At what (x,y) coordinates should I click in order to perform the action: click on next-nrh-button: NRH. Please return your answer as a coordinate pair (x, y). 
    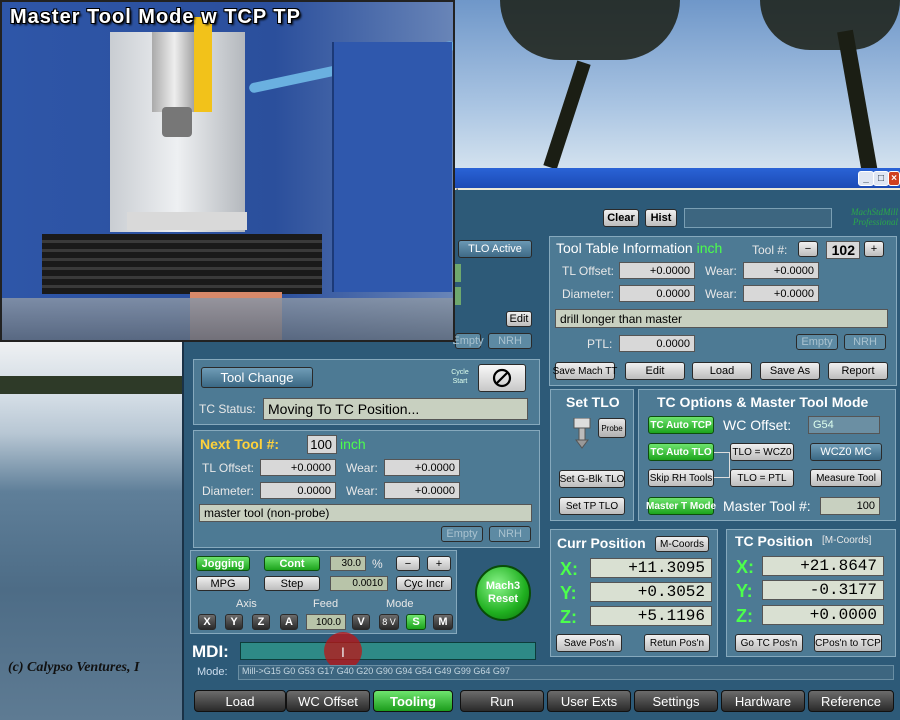
    Looking at the image, I should click on (510, 534).